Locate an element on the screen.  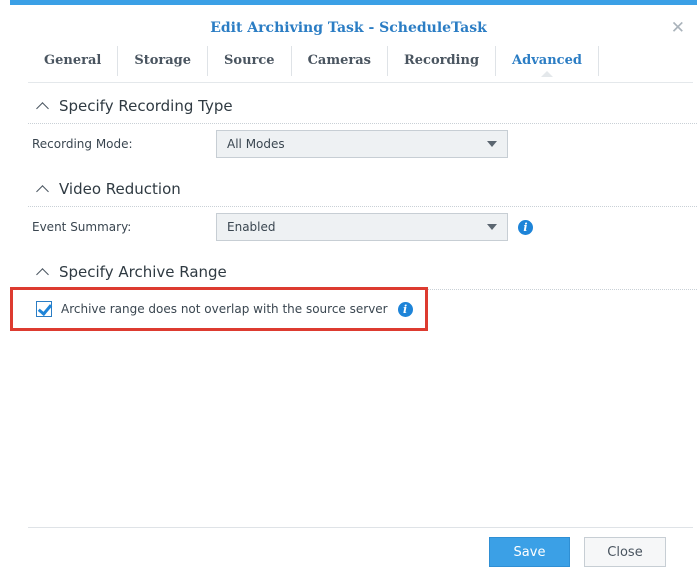
section-title: Video Reduction is located at coordinates (120, 189).